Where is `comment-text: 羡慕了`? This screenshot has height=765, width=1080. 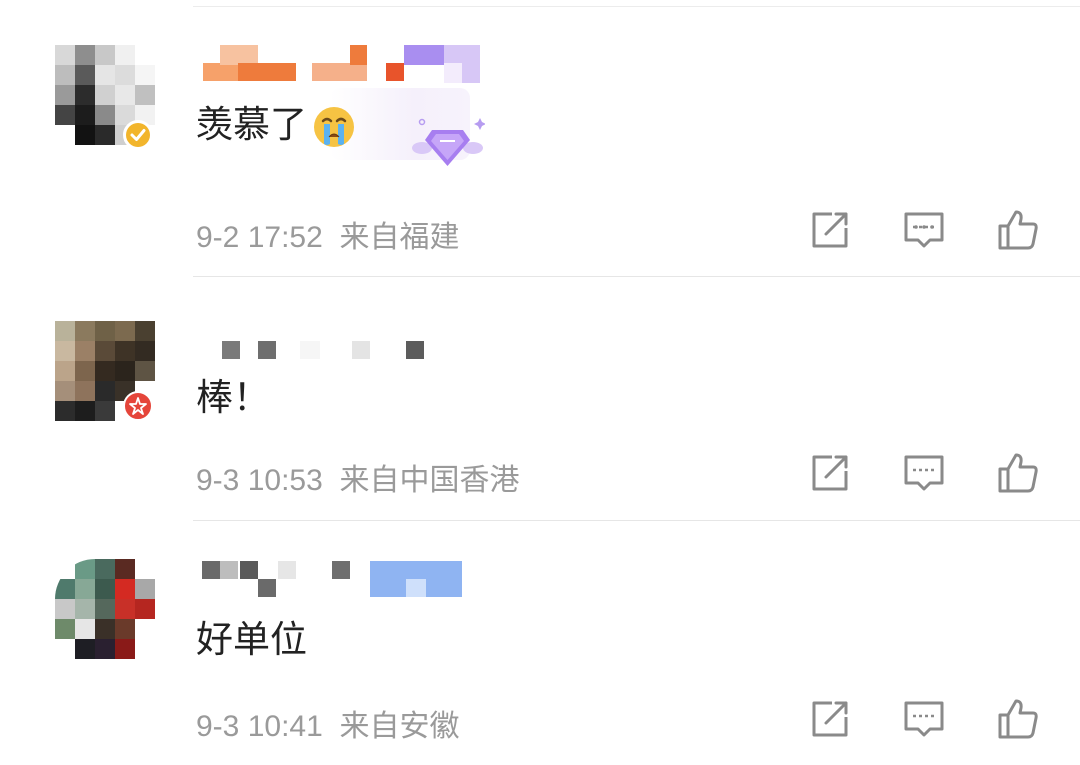 comment-text: 羡慕了 is located at coordinates (276, 126).